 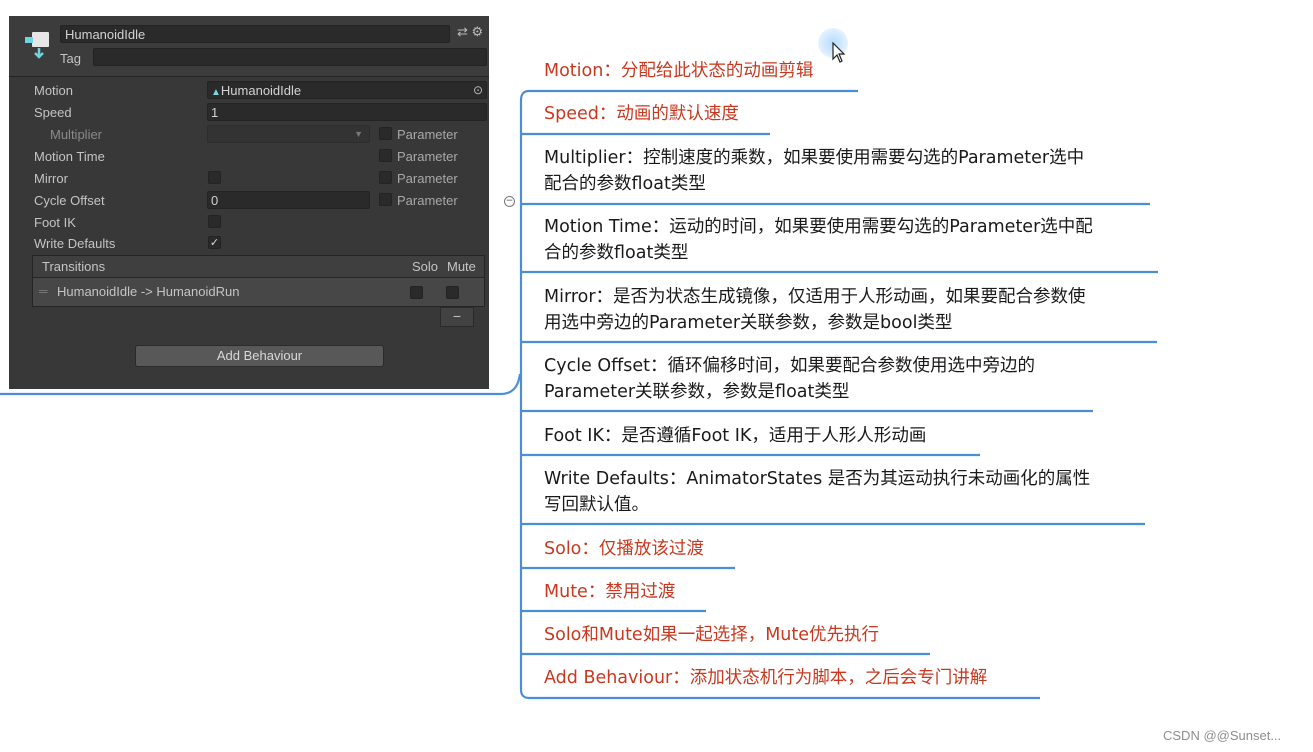 I want to click on node-text-line2: 用选中旁边的Parameter关联参数，参数是bool类型, so click(x=748, y=323).